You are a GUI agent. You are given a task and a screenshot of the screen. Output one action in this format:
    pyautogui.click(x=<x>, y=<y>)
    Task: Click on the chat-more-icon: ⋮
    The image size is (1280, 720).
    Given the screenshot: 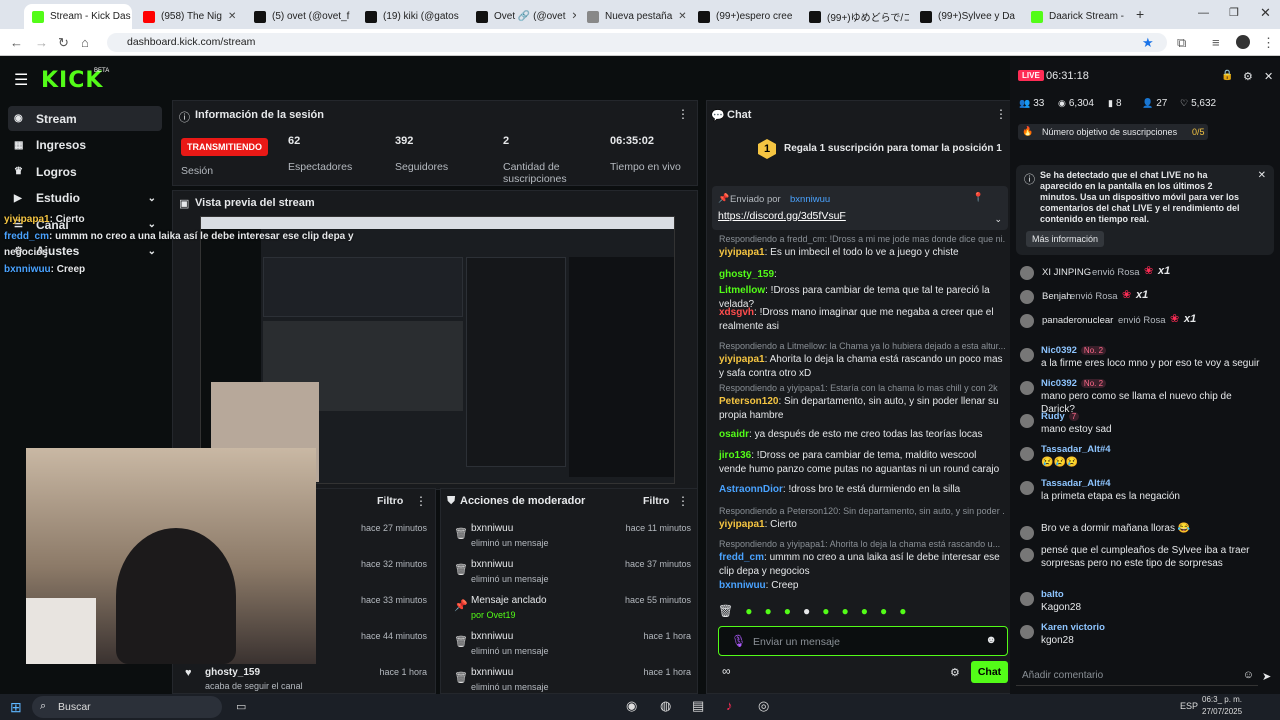 What is the action you would take?
    pyautogui.click(x=1001, y=114)
    